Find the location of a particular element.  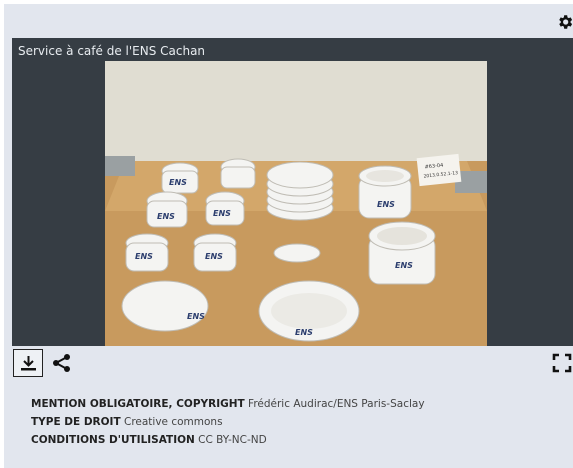

metadata-label: MENTION OBLIGATOIRE, COPYRIGHT is located at coordinates (138, 404).